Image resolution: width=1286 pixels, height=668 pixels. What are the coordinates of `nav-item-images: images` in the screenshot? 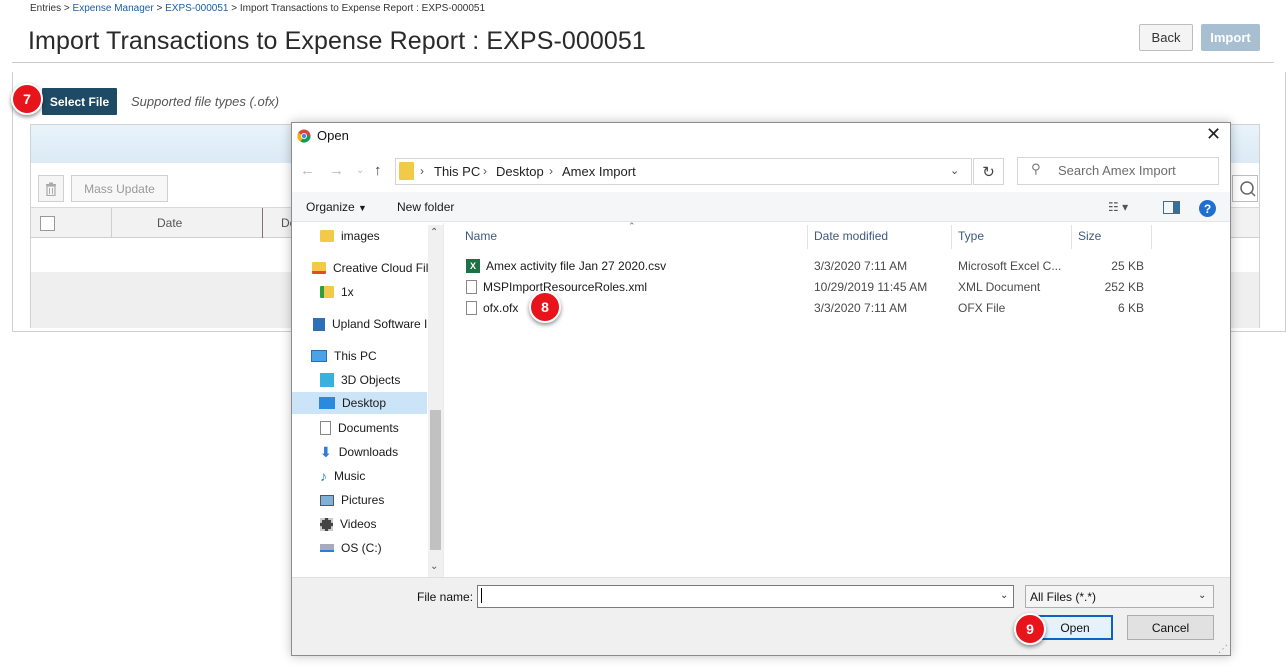 It's located at (375, 236).